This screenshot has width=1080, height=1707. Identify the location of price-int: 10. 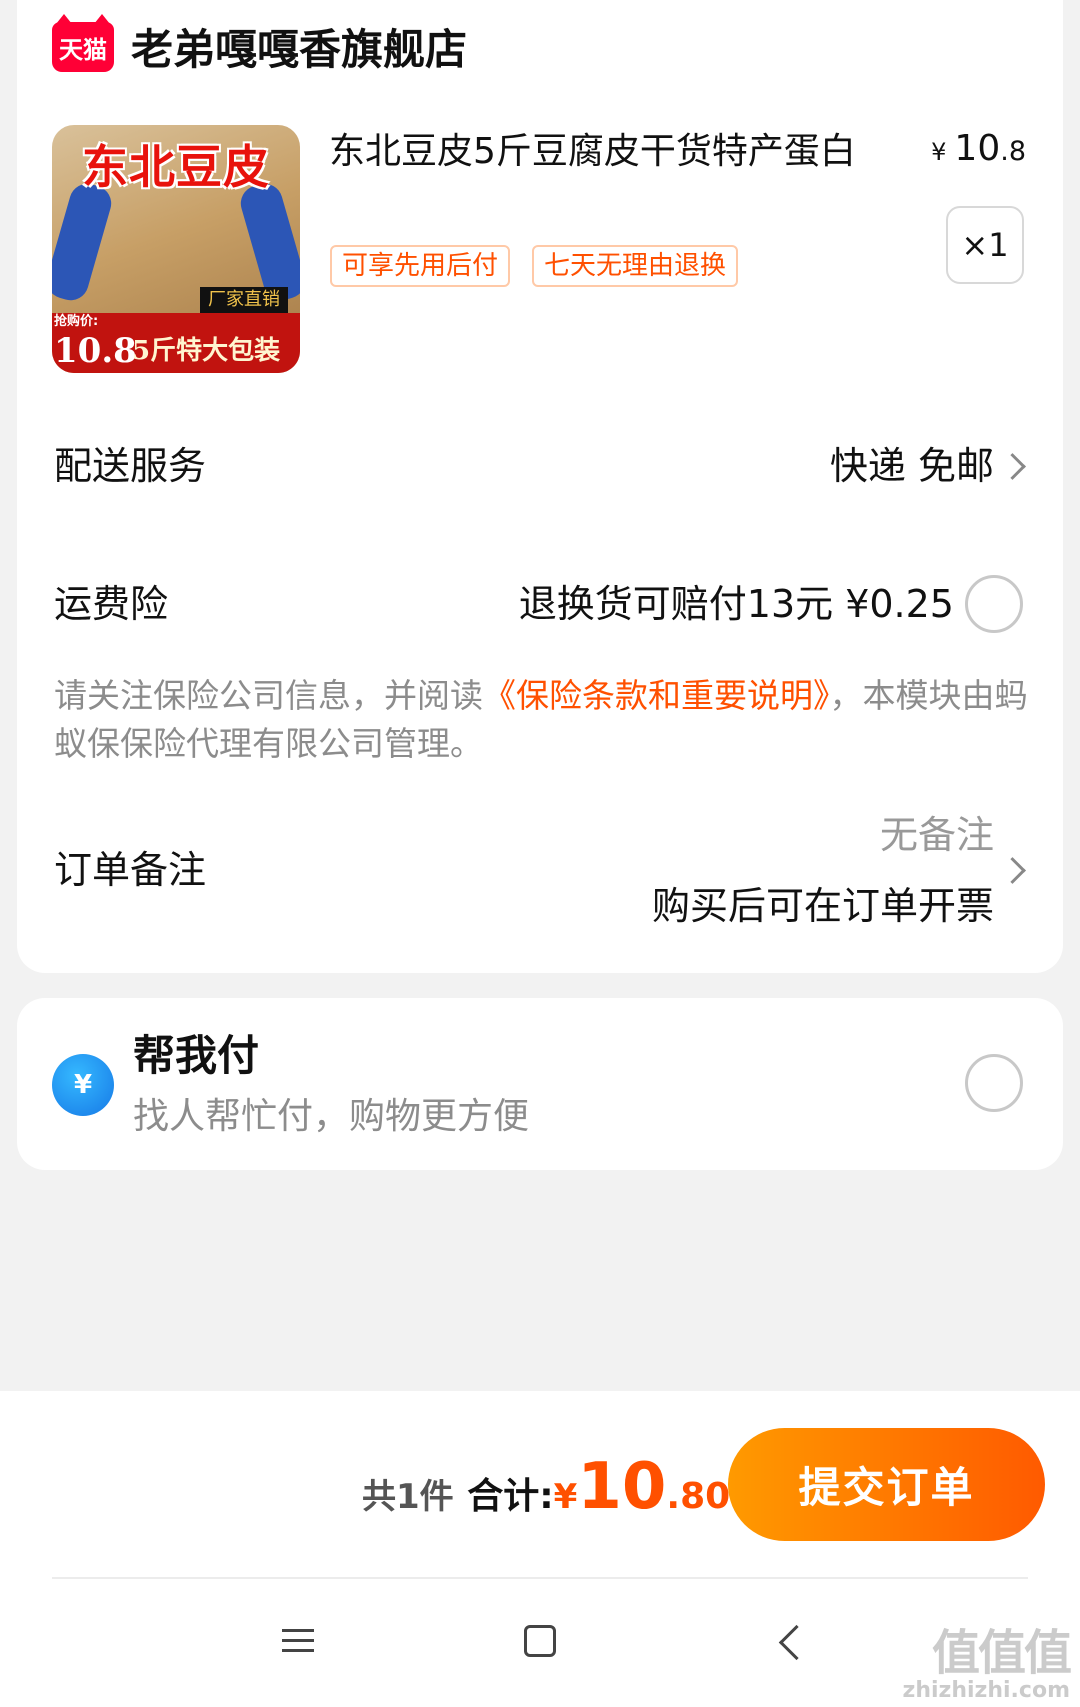
(977, 148).